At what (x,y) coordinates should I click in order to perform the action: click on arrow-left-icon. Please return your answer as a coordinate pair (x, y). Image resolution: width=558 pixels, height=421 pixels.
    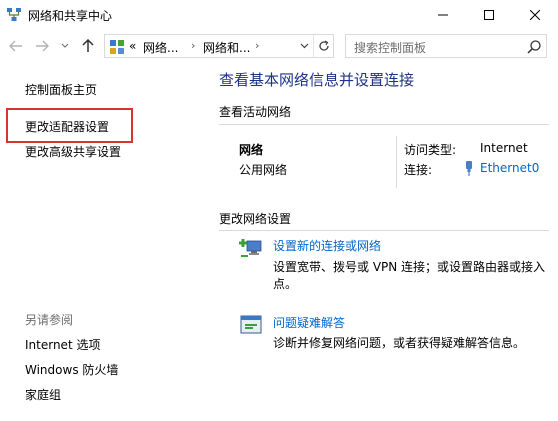
    Looking at the image, I should click on (15, 46).